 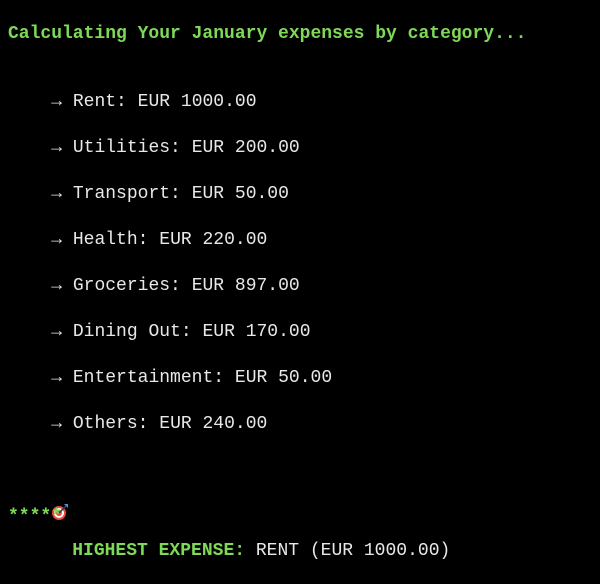 I want to click on category-amount: 240.00, so click(x=235, y=424).